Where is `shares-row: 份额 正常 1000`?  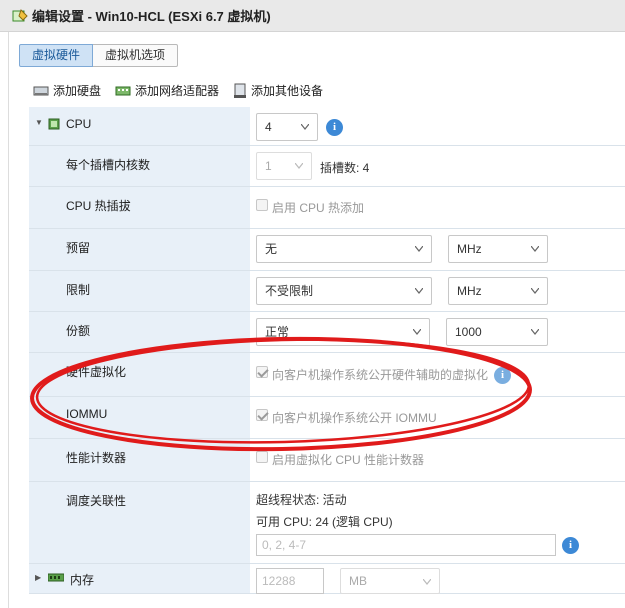
shares-row: 份额 正常 1000 is located at coordinates (327, 332).